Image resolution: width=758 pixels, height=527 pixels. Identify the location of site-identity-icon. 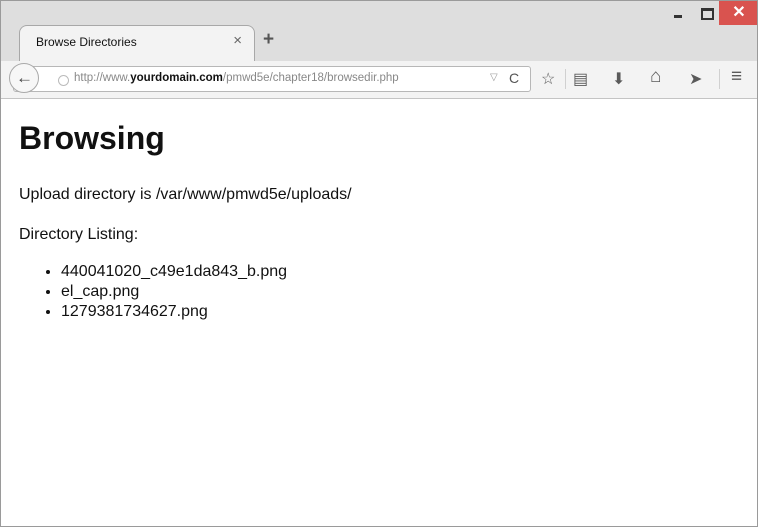
(63, 80).